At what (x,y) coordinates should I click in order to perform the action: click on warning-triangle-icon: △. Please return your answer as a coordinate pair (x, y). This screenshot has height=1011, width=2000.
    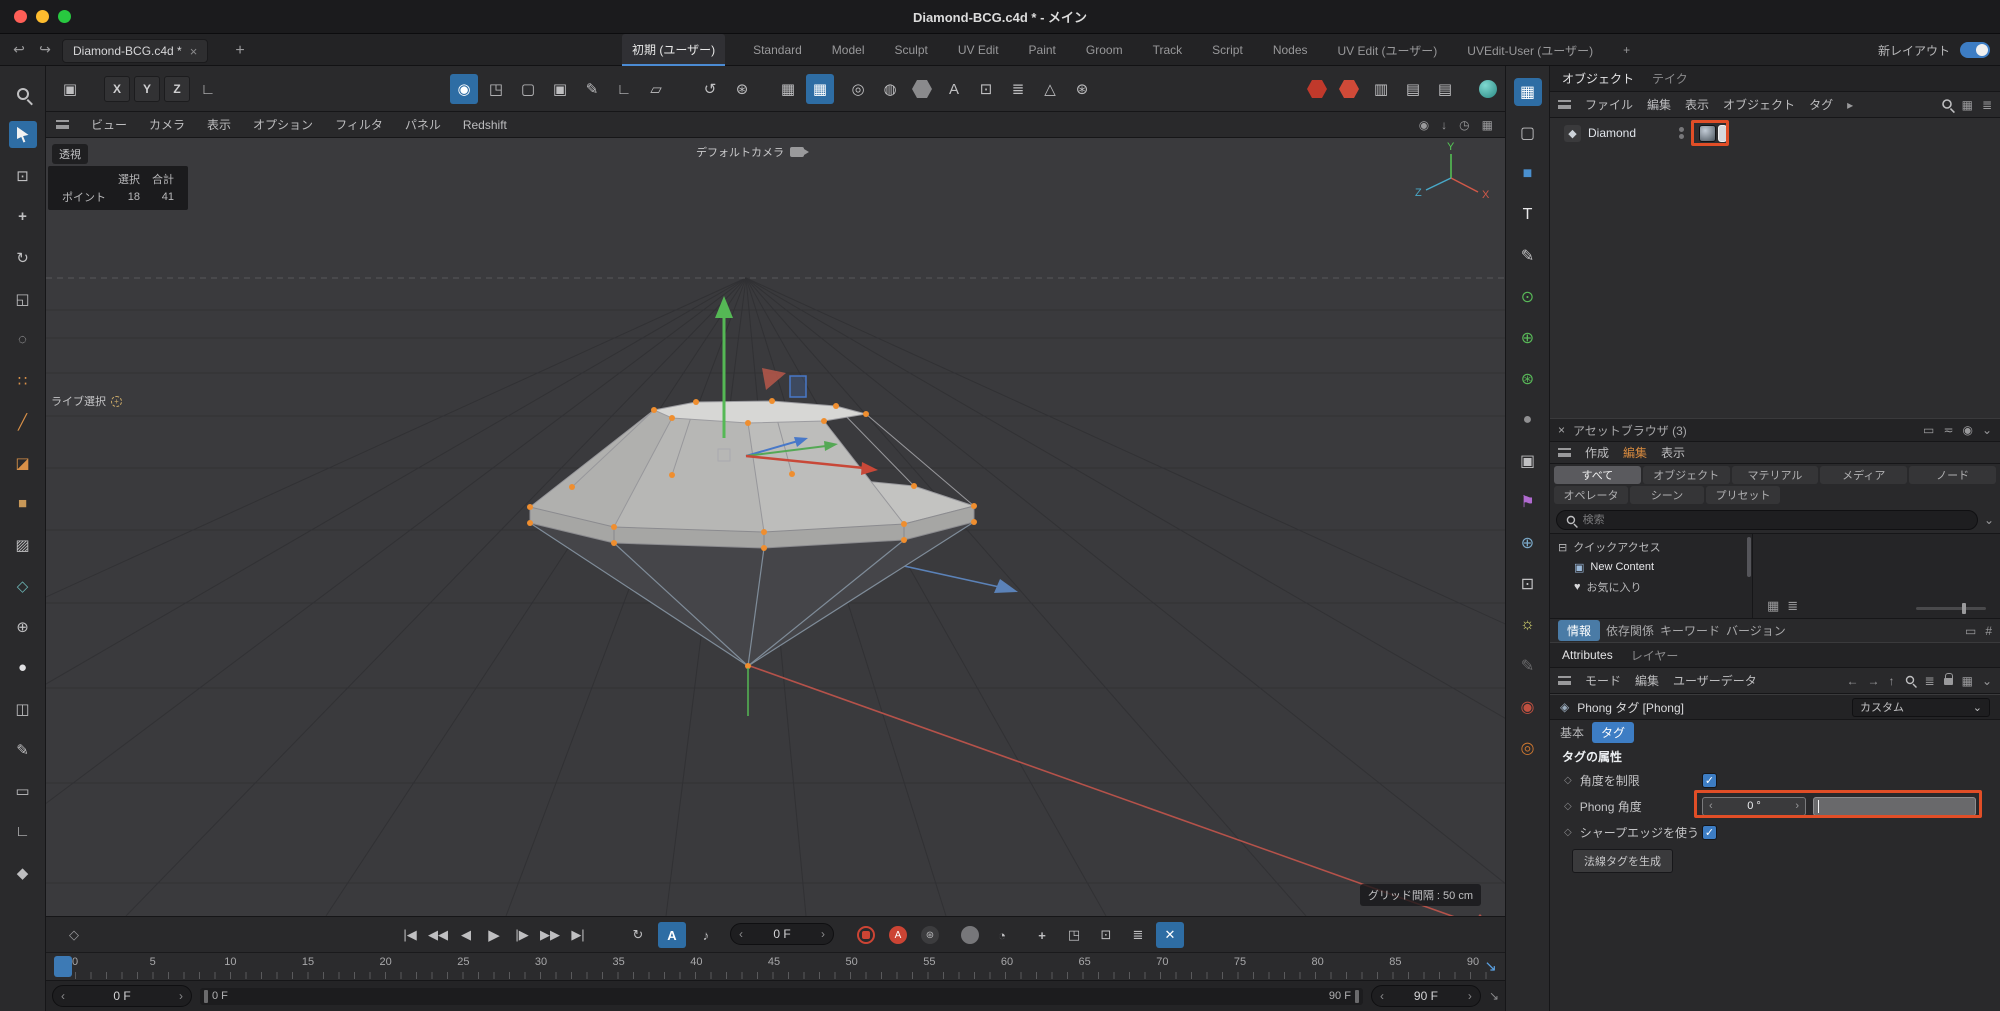
    Looking at the image, I should click on (1050, 89).